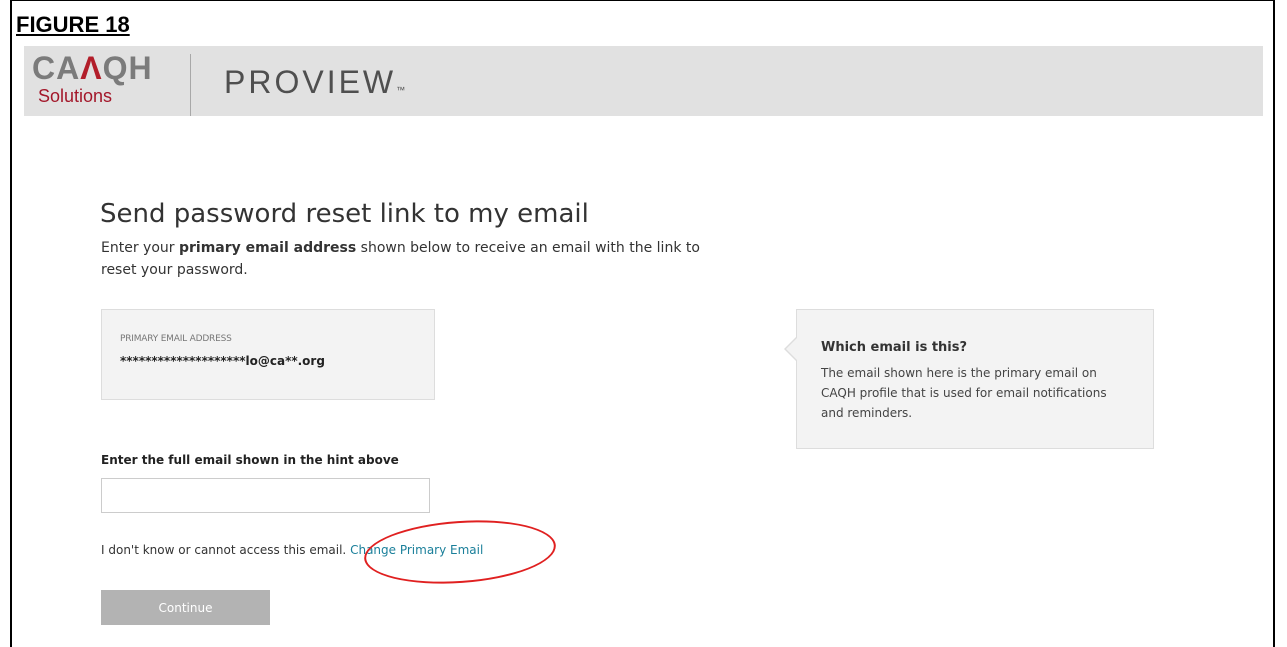 The image size is (1287, 647). I want to click on email-field, so click(265, 495).